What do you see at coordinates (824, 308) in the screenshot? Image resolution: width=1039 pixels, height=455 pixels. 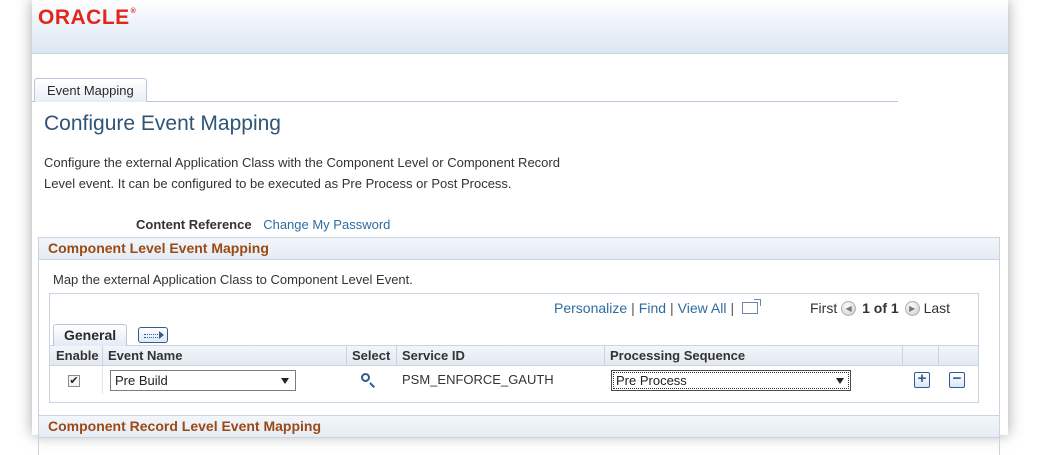 I see `first-label: First` at bounding box center [824, 308].